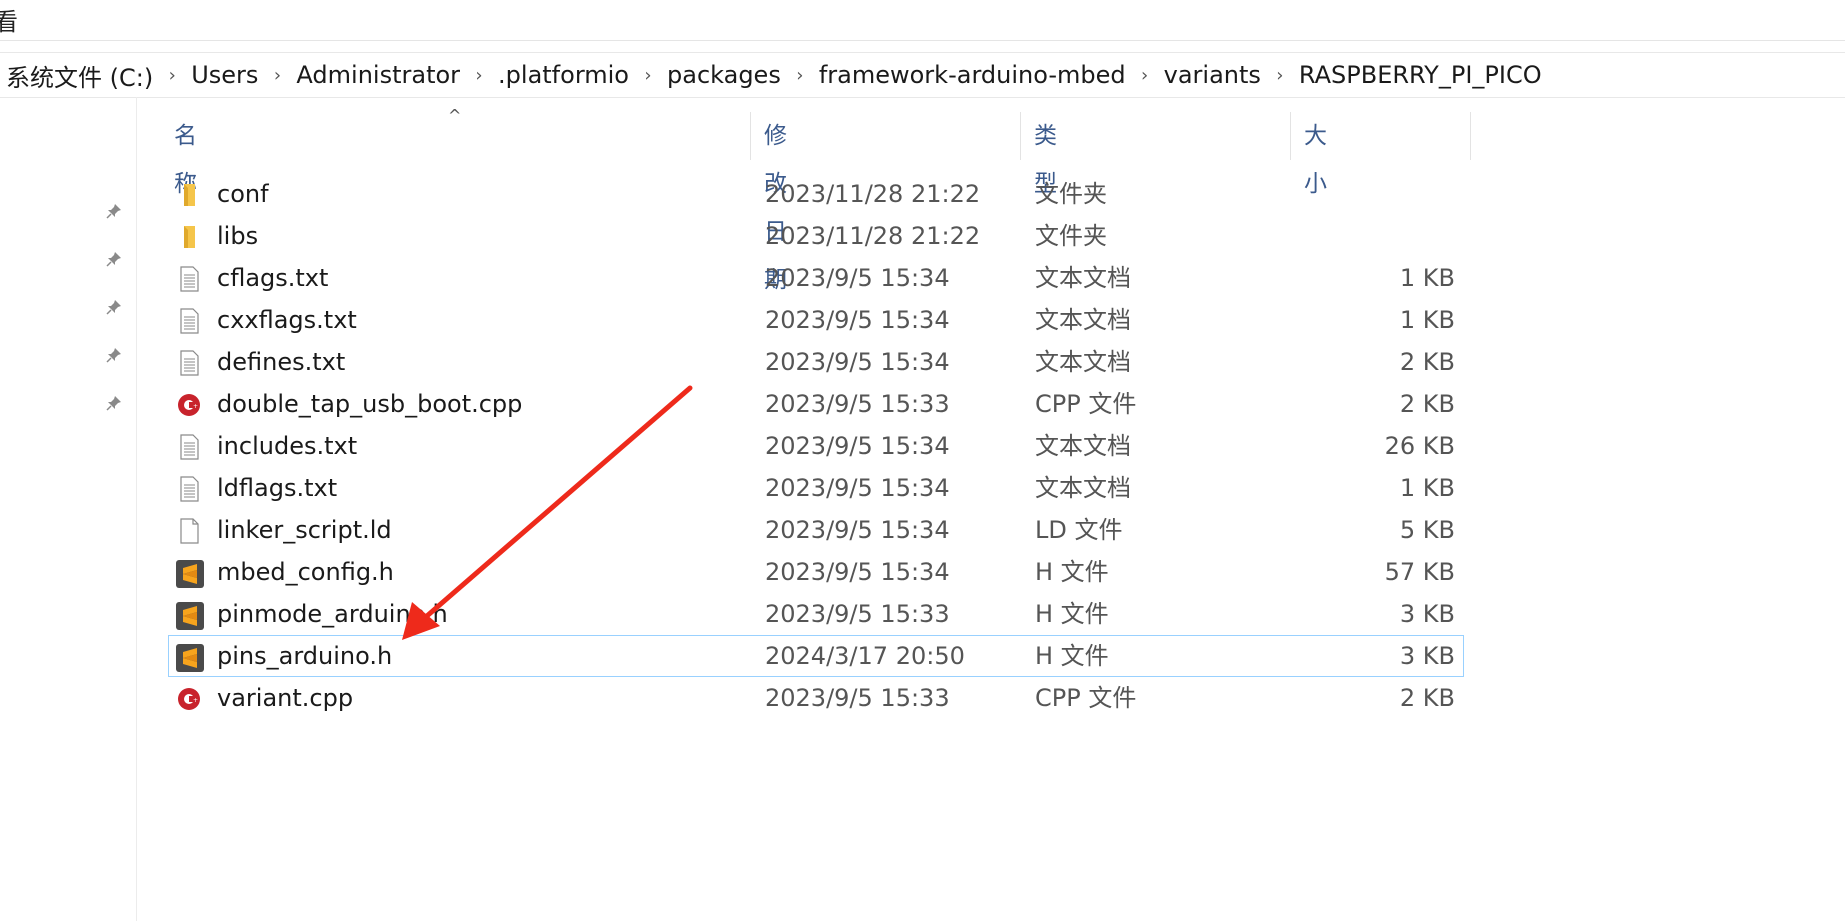 The image size is (1845, 921). What do you see at coordinates (273, 278) in the screenshot?
I see `file-name: cflags.txt` at bounding box center [273, 278].